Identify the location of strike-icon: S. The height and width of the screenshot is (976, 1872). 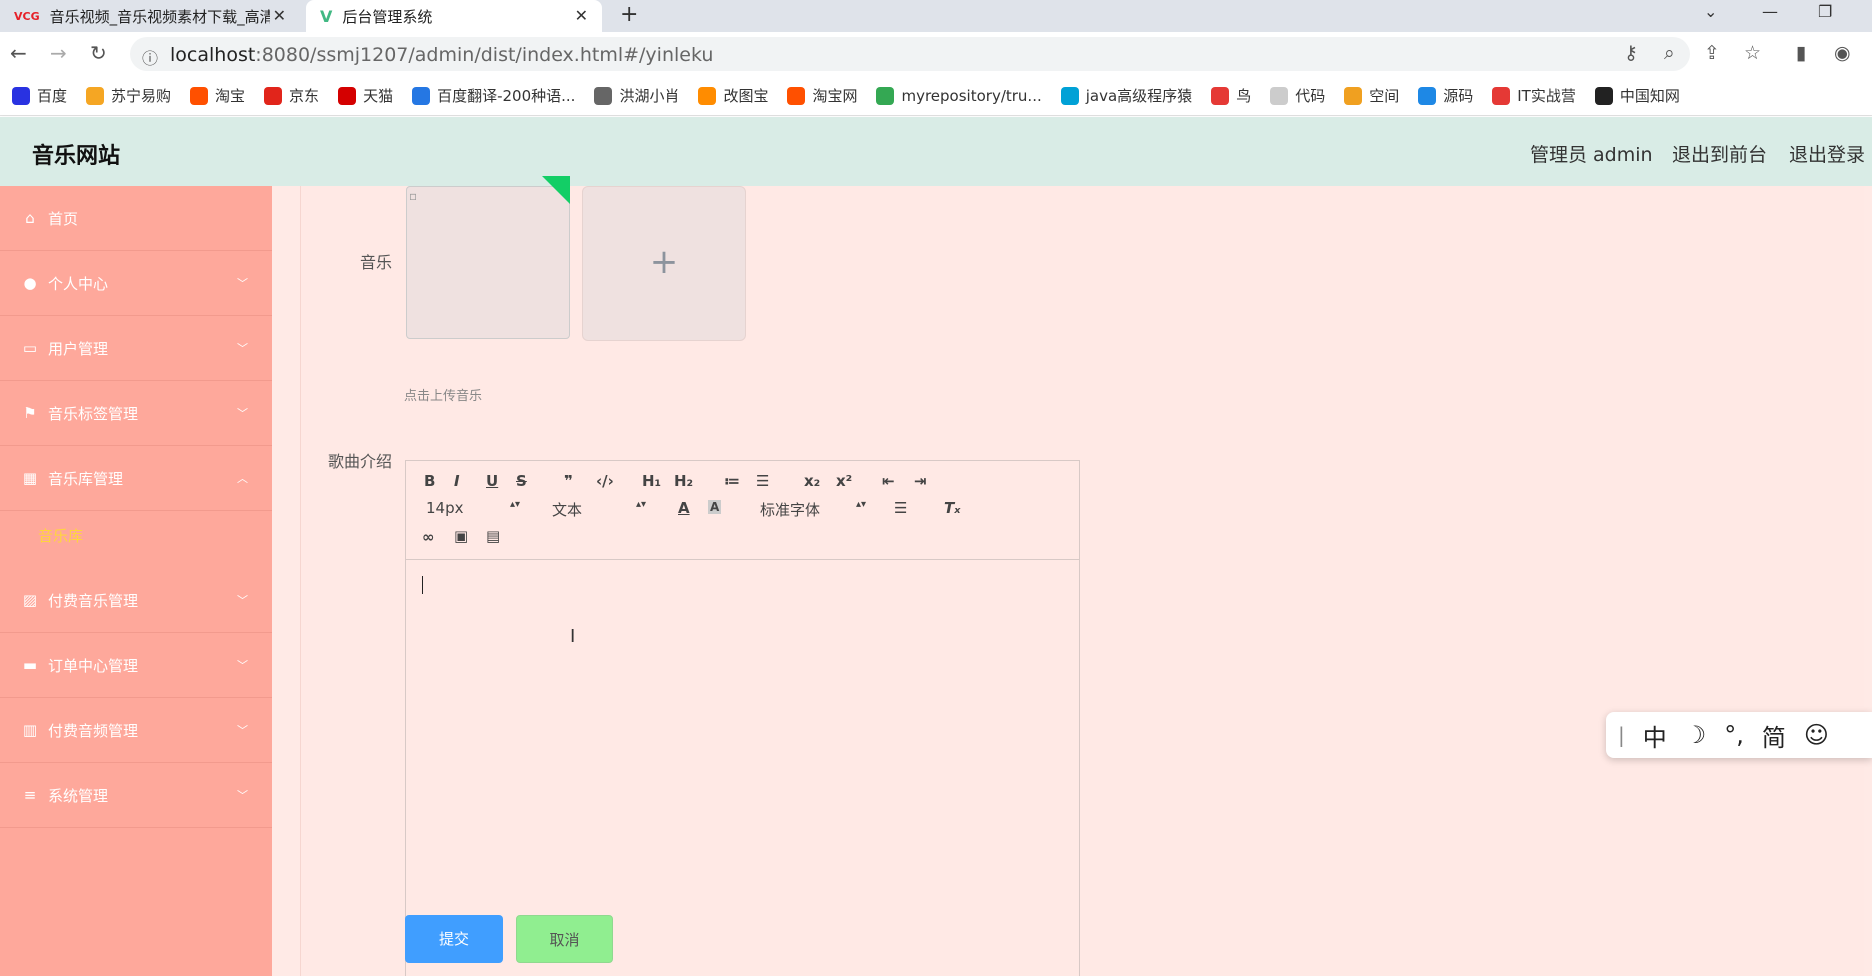
(521, 481).